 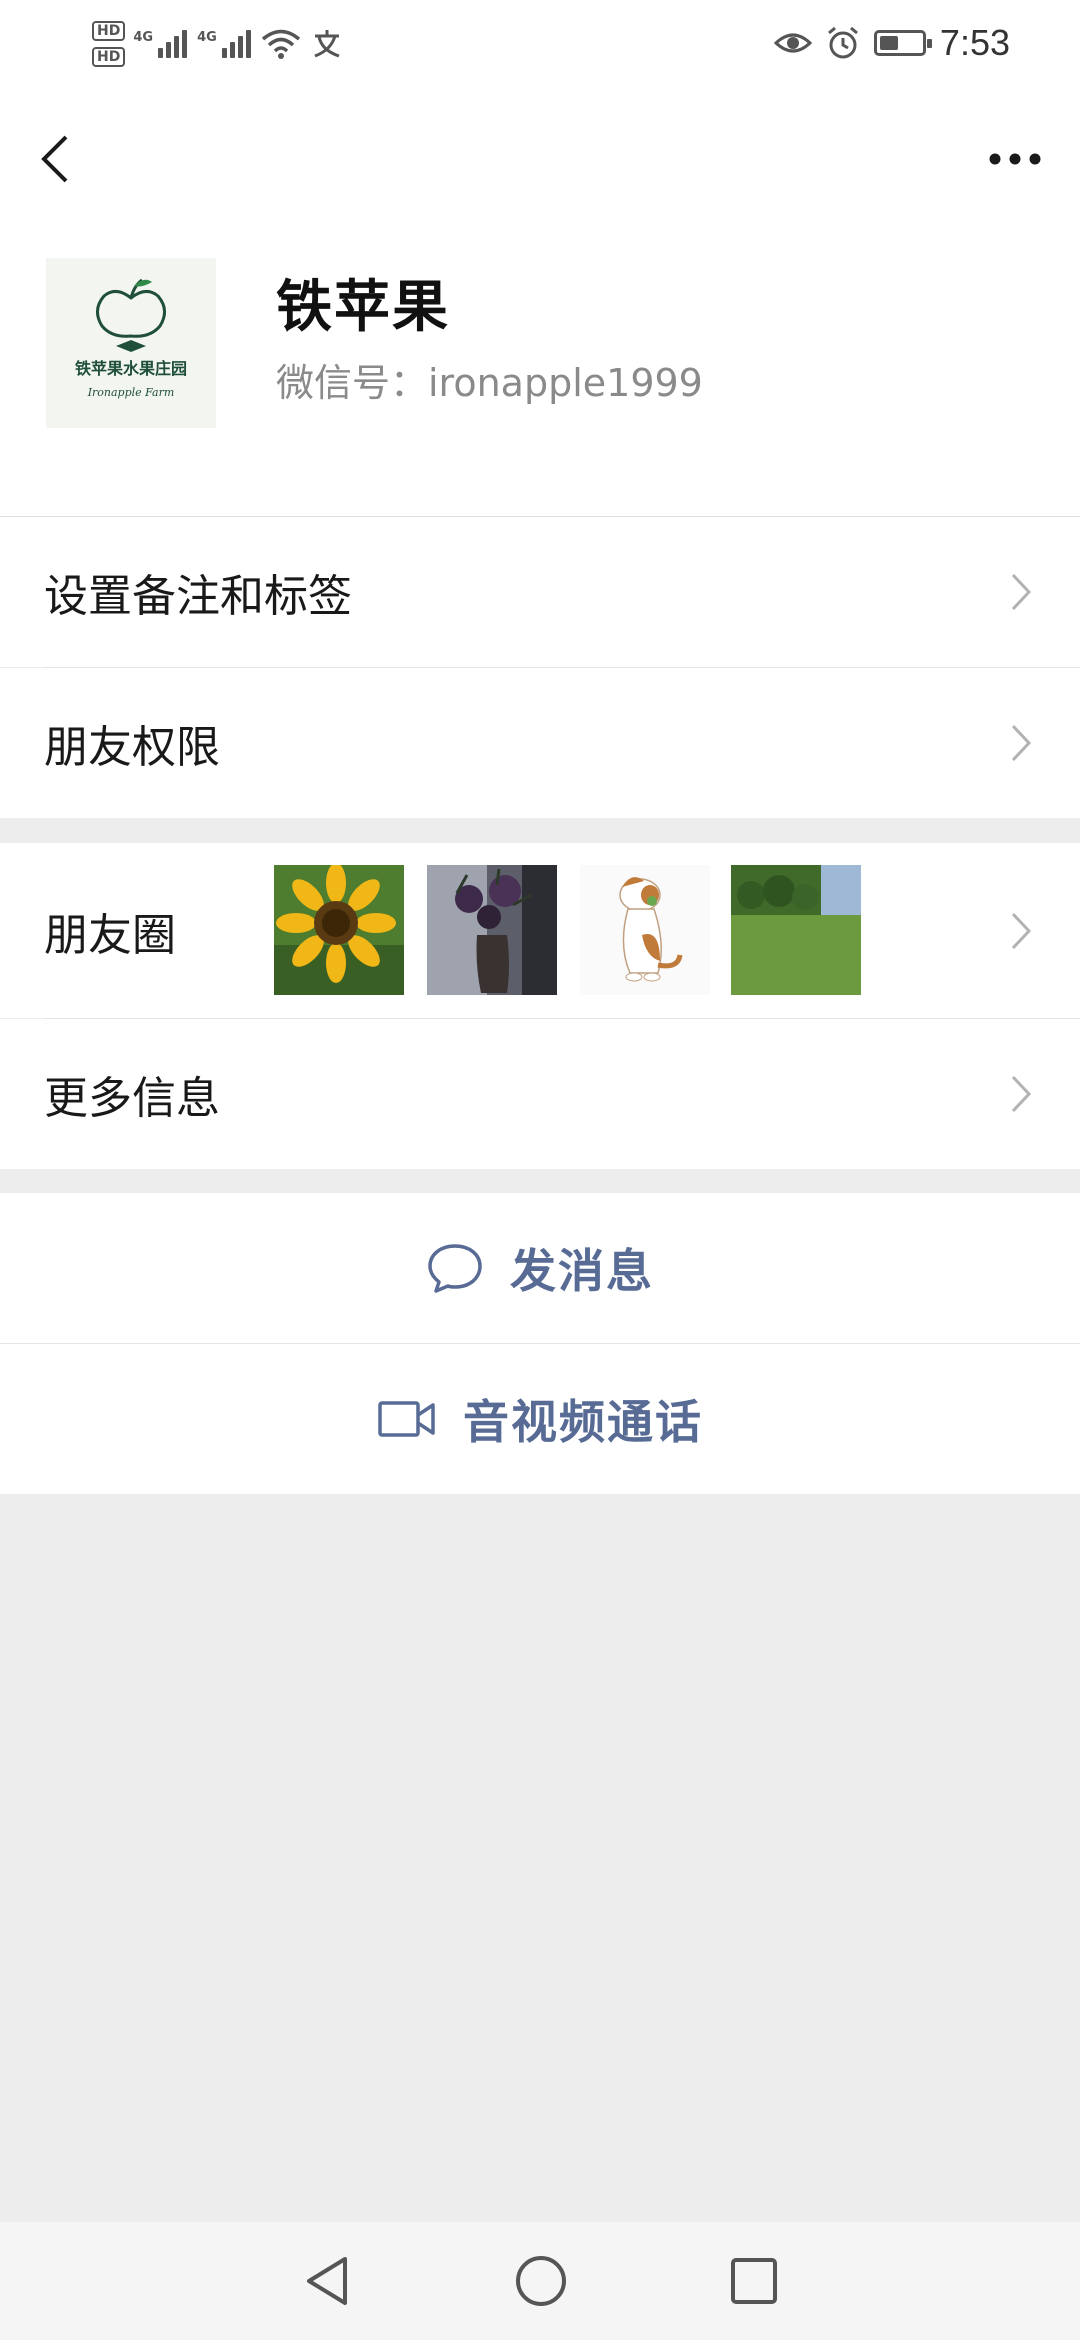 I want to click on moments-thumbnail-cat, so click(x=645, y=930).